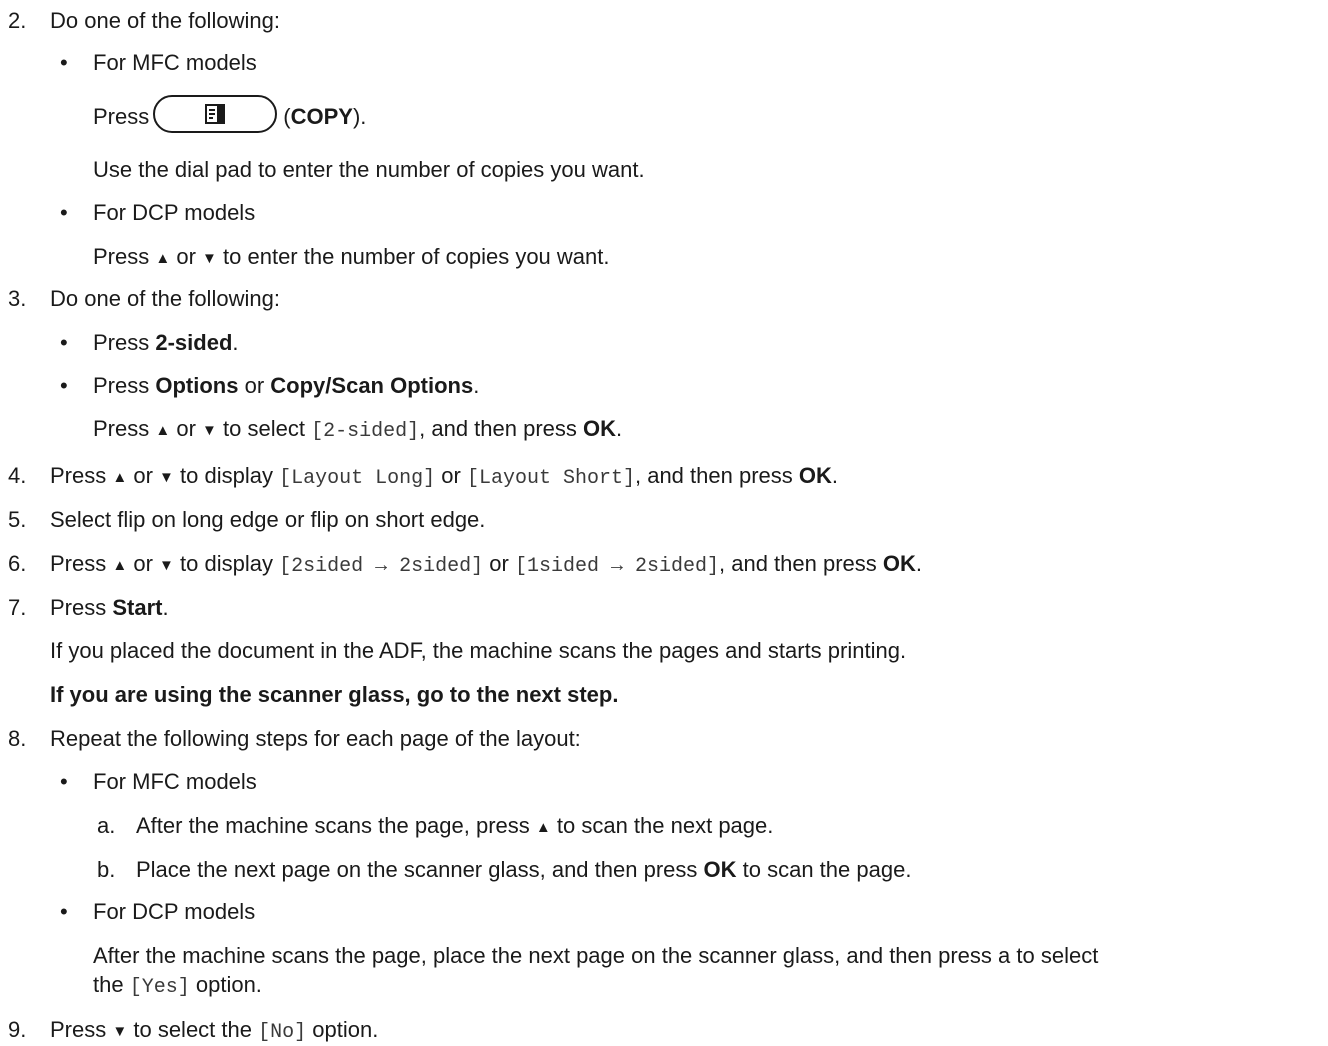  What do you see at coordinates (165, 20) in the screenshot?
I see `step-text: Do one of the following:` at bounding box center [165, 20].